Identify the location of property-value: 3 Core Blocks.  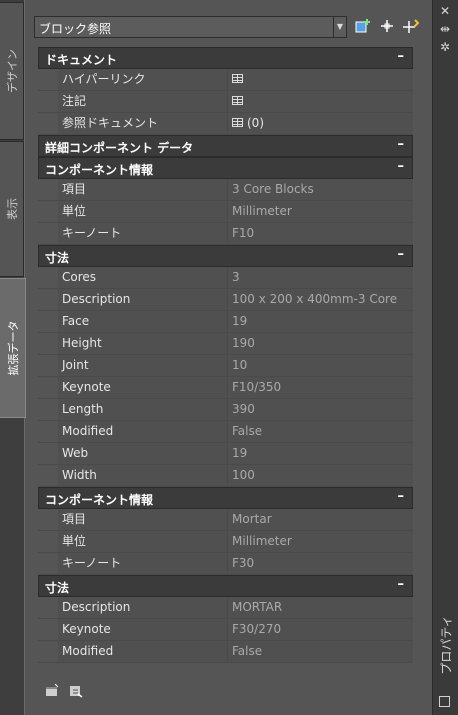
(320, 189).